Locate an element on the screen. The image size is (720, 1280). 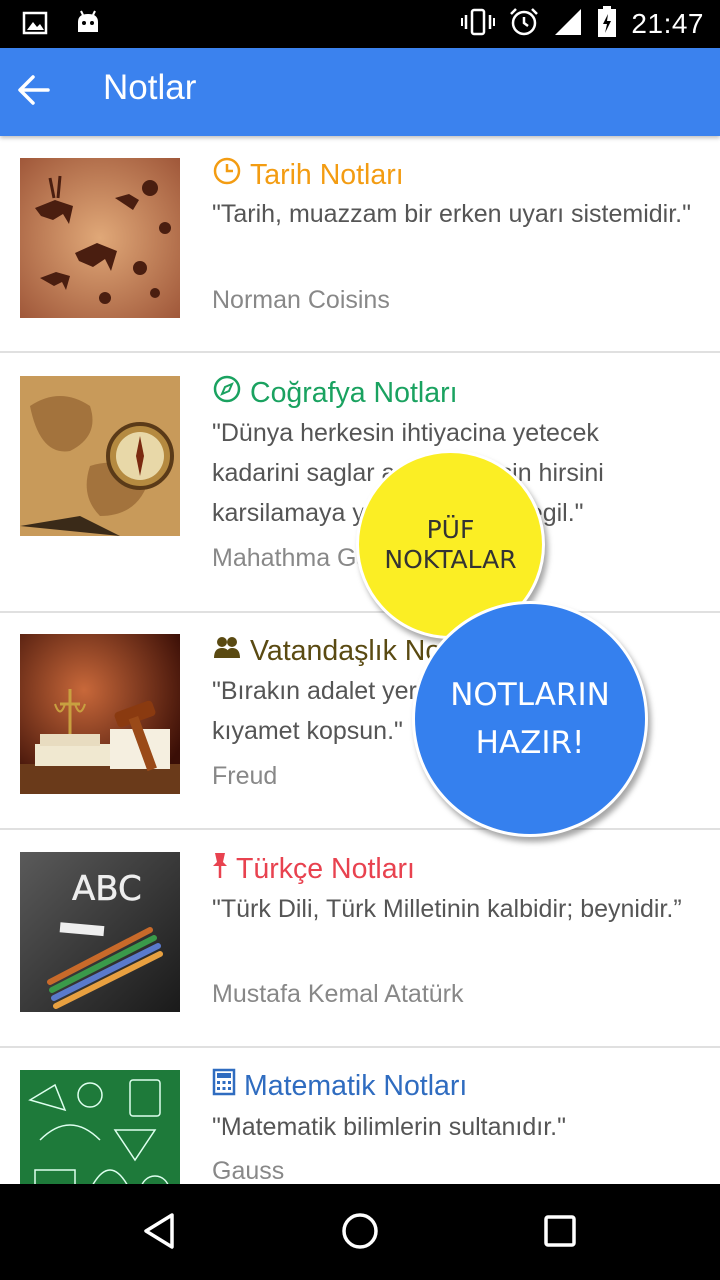
arrow-left-icon is located at coordinates (34, 92).